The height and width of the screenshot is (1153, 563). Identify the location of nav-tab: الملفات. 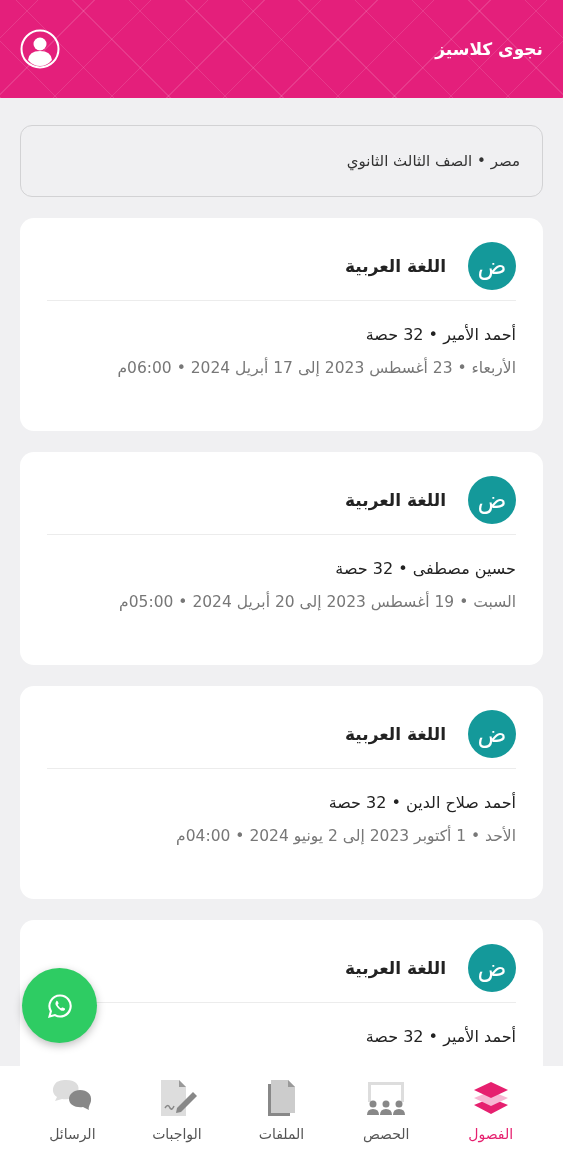
(281, 1109).